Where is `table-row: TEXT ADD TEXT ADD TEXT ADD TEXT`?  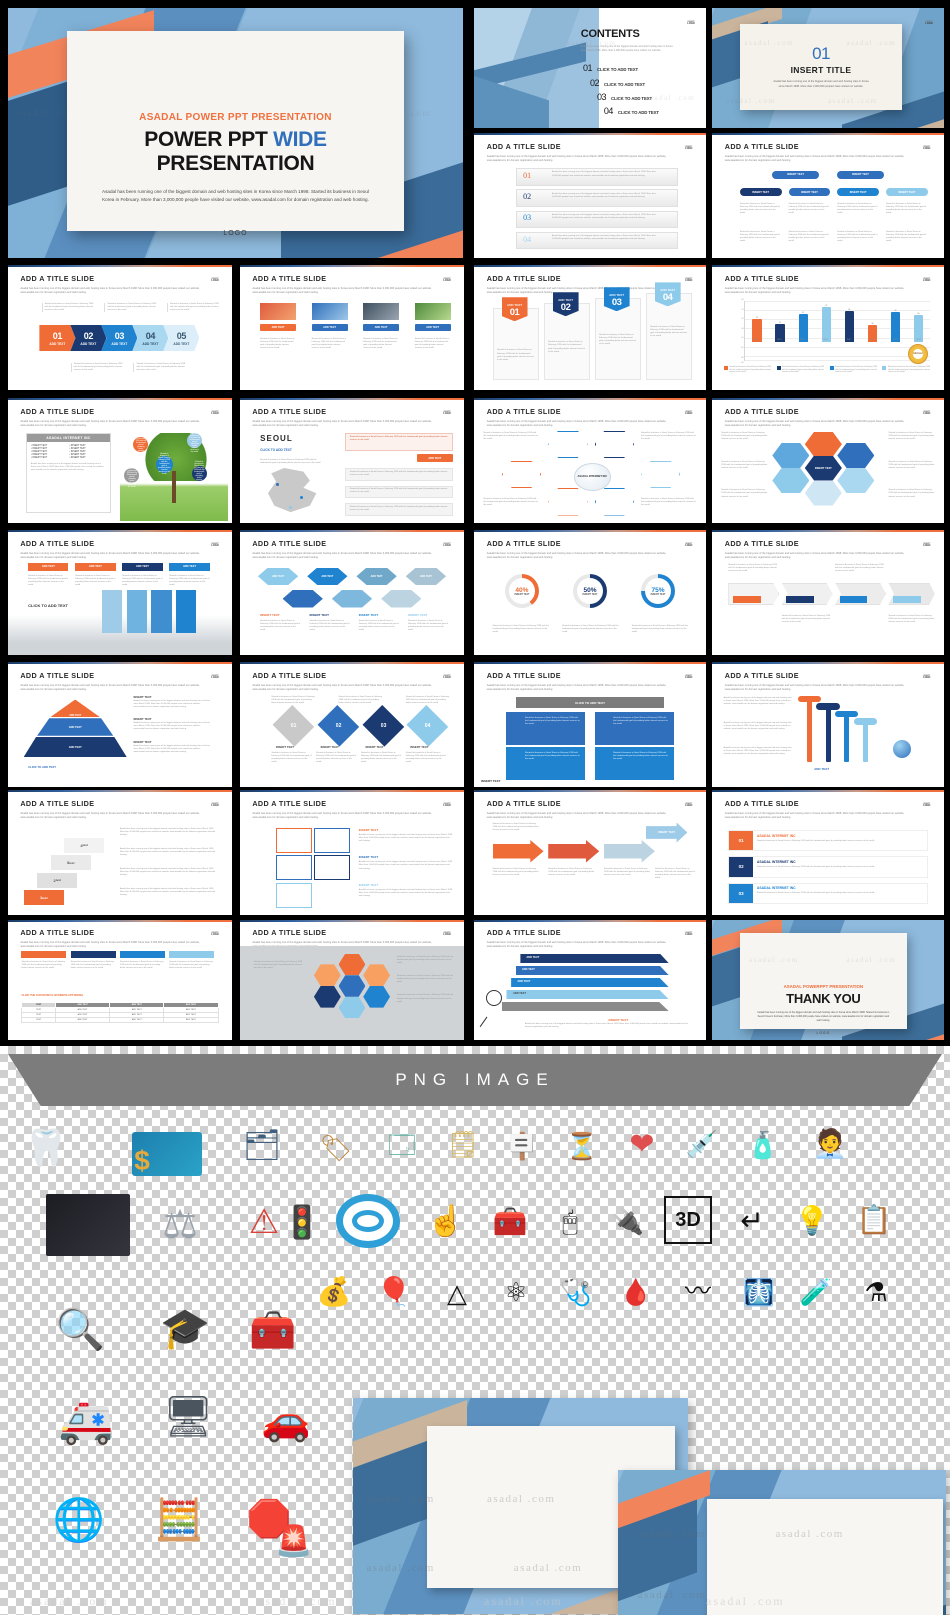 table-row: TEXT ADD TEXT ADD TEXT ADD TEXT is located at coordinates (120, 1019).